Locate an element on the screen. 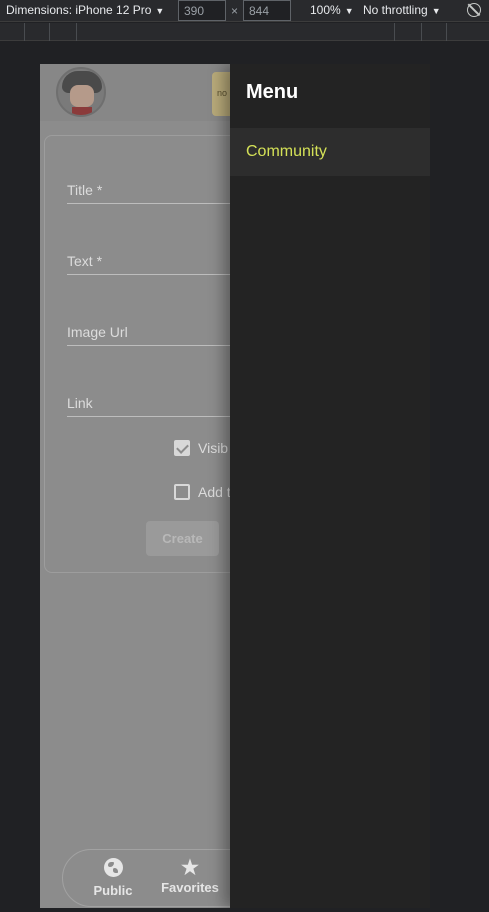 The width and height of the screenshot is (489, 912). device-name: Dimensions: iPhone 12 Pro is located at coordinates (79, 10).